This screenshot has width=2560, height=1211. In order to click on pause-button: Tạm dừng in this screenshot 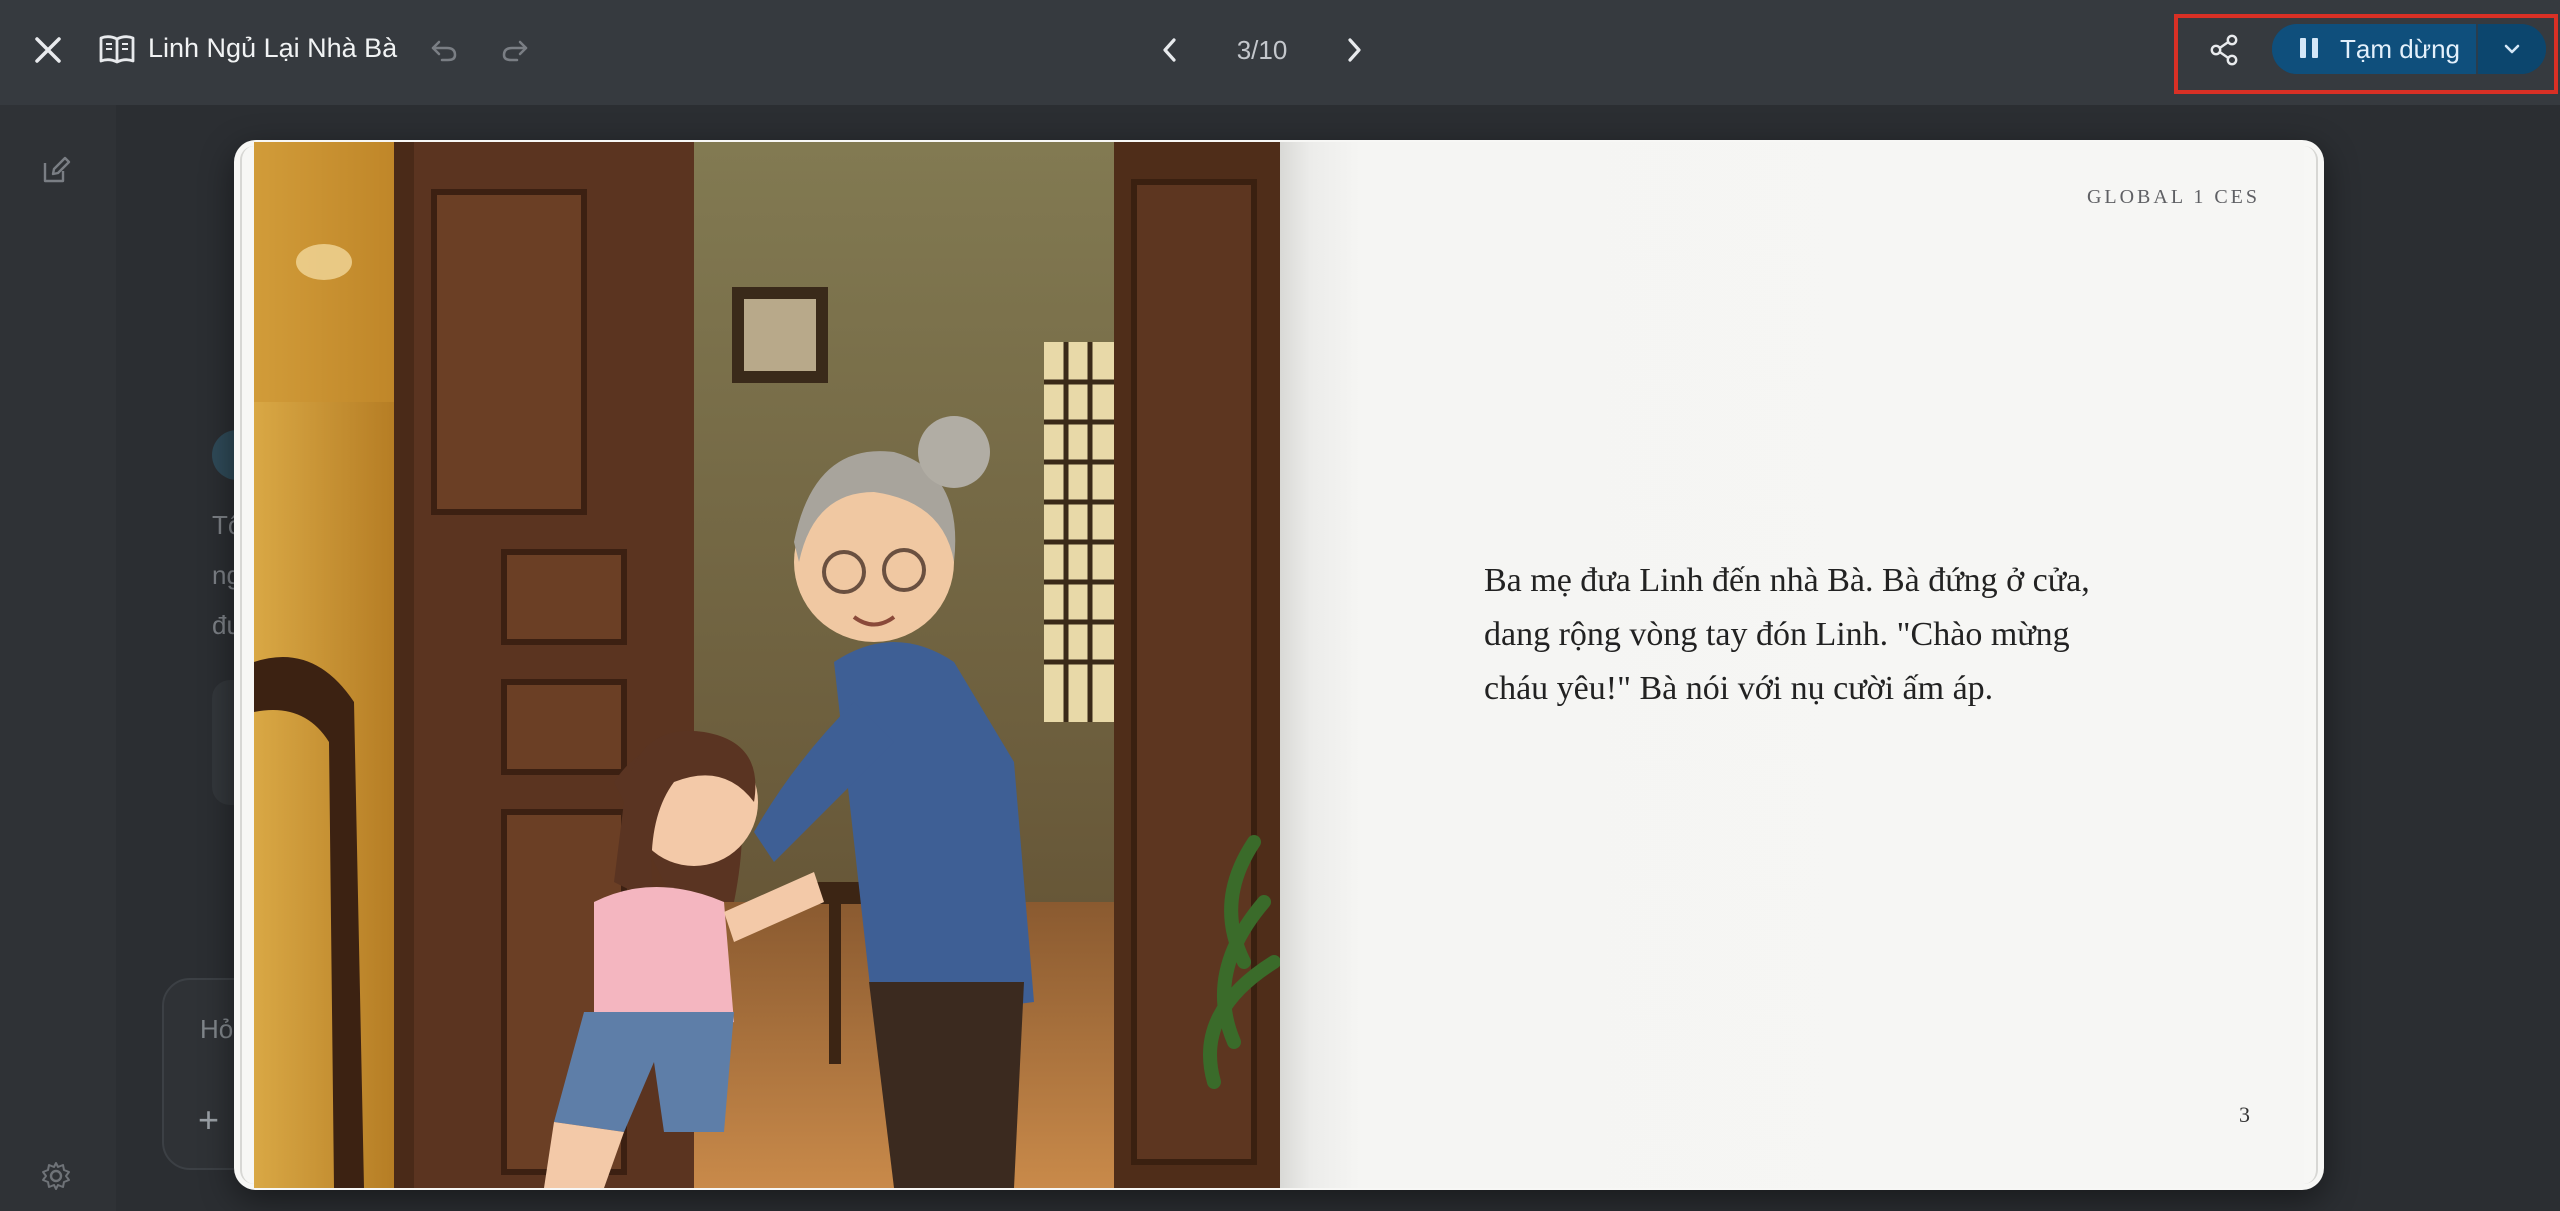, I will do `click(2374, 49)`.